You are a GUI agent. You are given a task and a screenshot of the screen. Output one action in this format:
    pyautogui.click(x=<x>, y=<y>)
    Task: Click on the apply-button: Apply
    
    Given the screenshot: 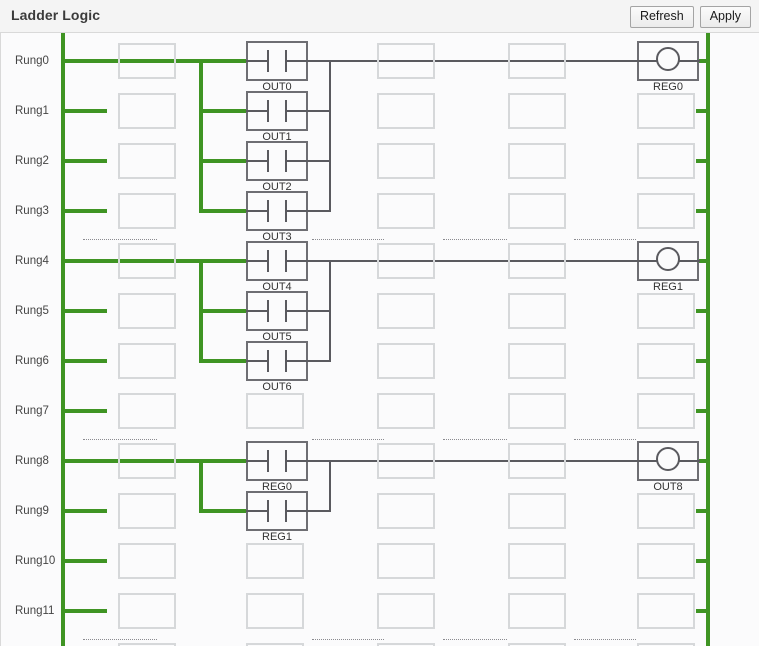 What is the action you would take?
    pyautogui.click(x=725, y=17)
    